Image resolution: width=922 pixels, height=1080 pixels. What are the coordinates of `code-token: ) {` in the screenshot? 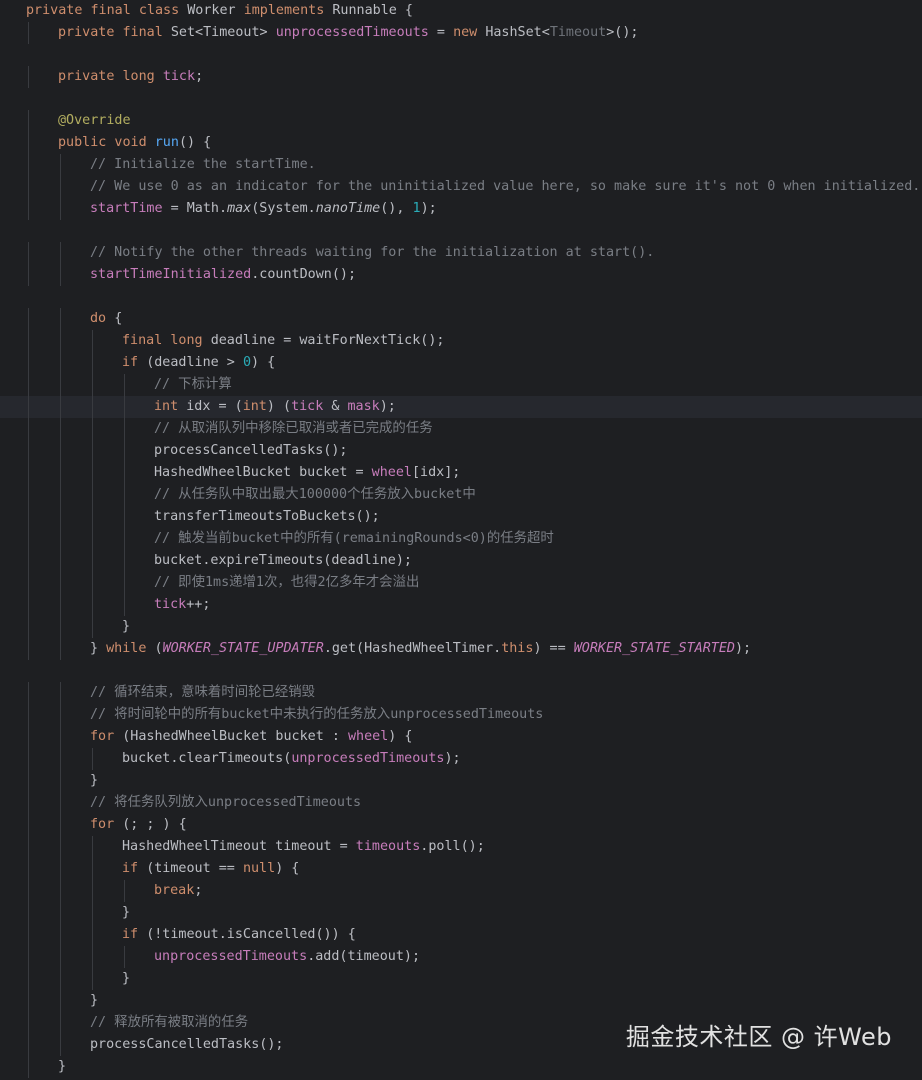 It's located at (263, 362).